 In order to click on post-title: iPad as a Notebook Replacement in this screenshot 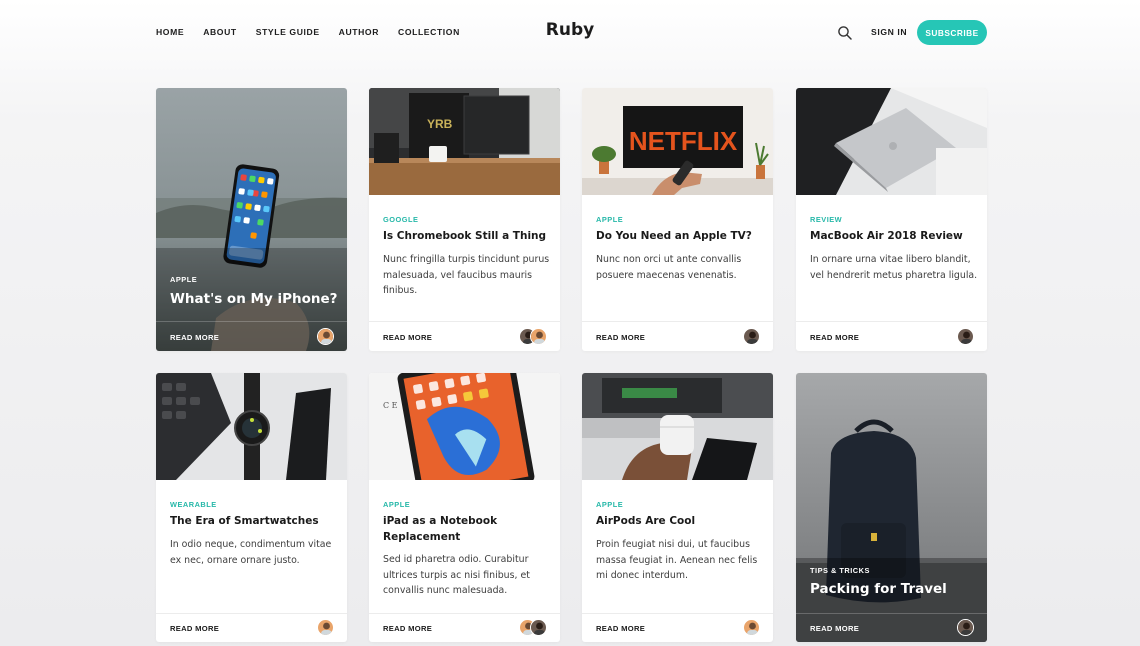, I will do `click(468, 529)`.